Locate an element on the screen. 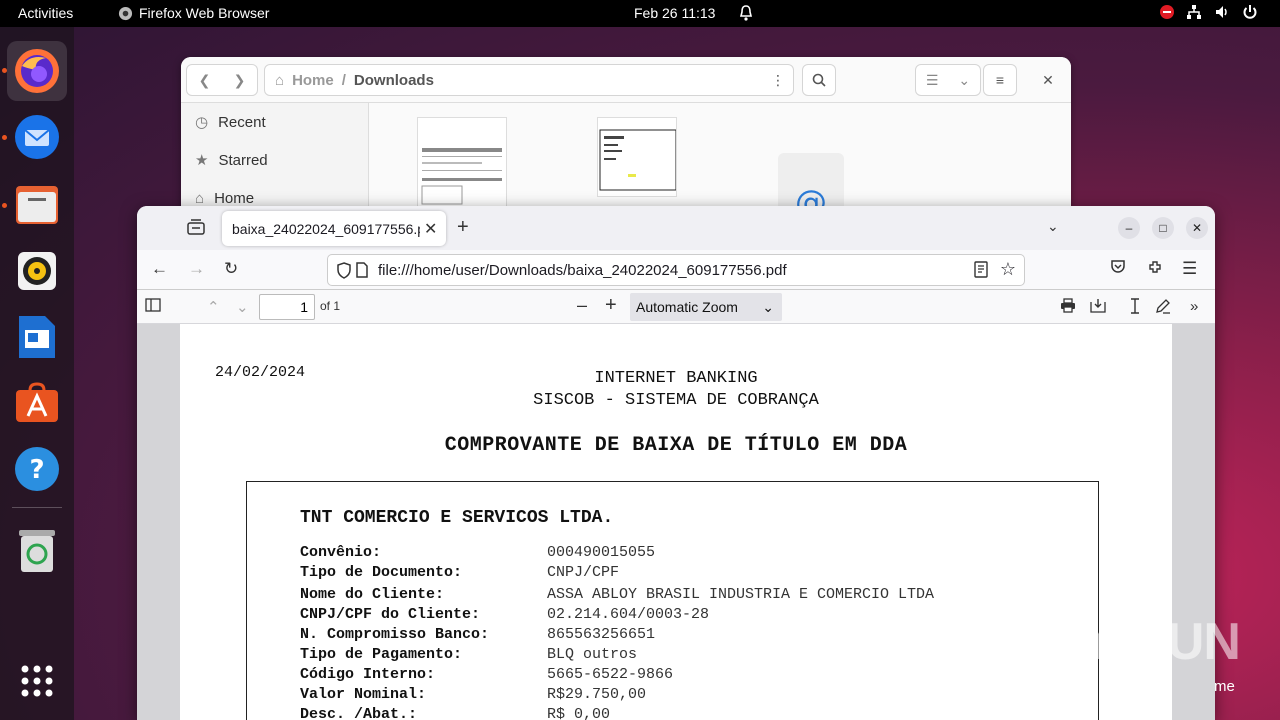 The image size is (1280, 720). dock-show-apps is located at coordinates (37, 681).